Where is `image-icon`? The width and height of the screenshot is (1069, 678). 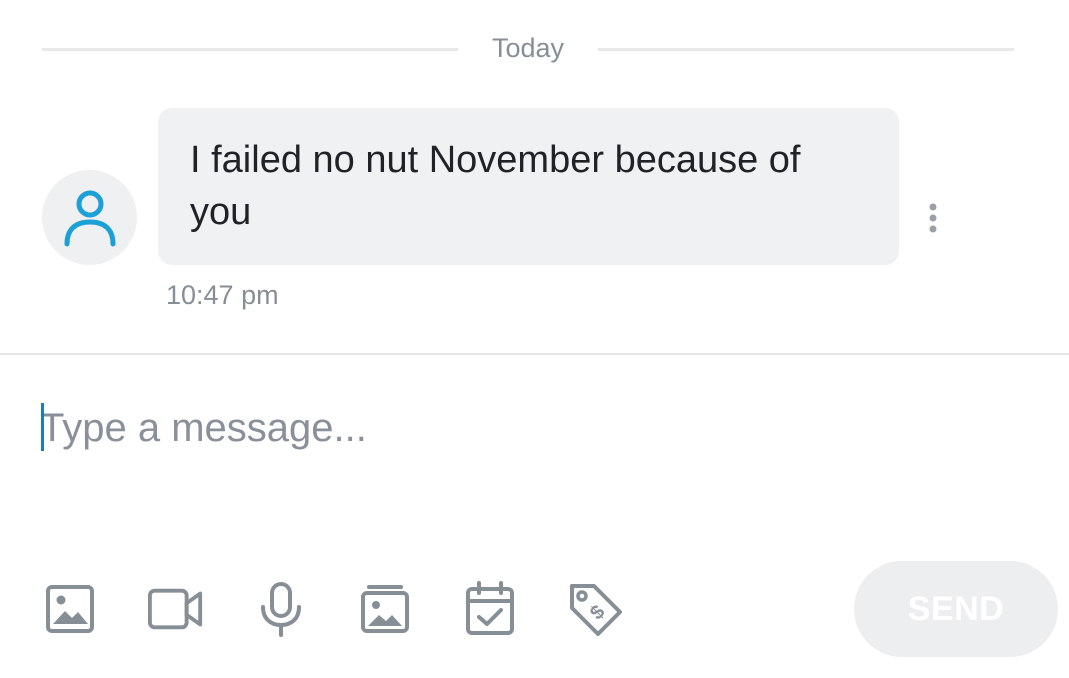 image-icon is located at coordinates (70, 609).